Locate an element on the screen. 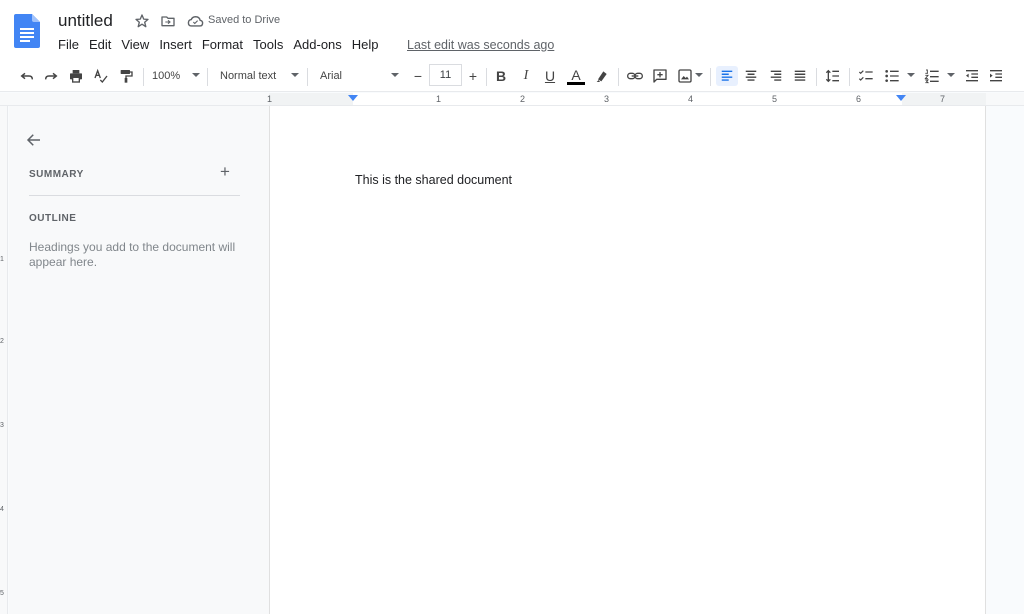 Image resolution: width=1024 pixels, height=614 pixels. menu-addons: Add-ons is located at coordinates (317, 45).